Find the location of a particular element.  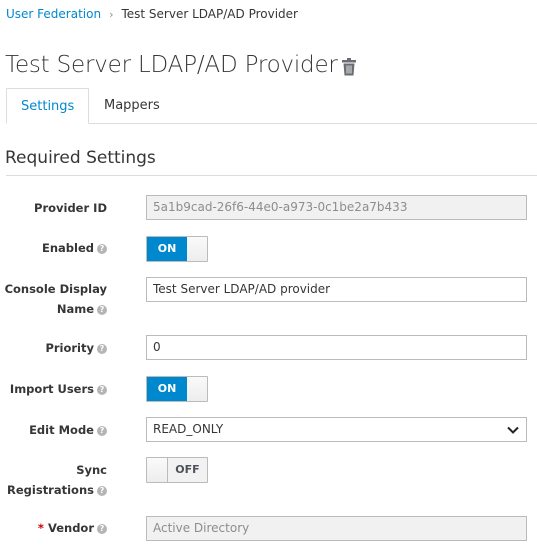

tab-mappers: Mappers is located at coordinates (132, 106).